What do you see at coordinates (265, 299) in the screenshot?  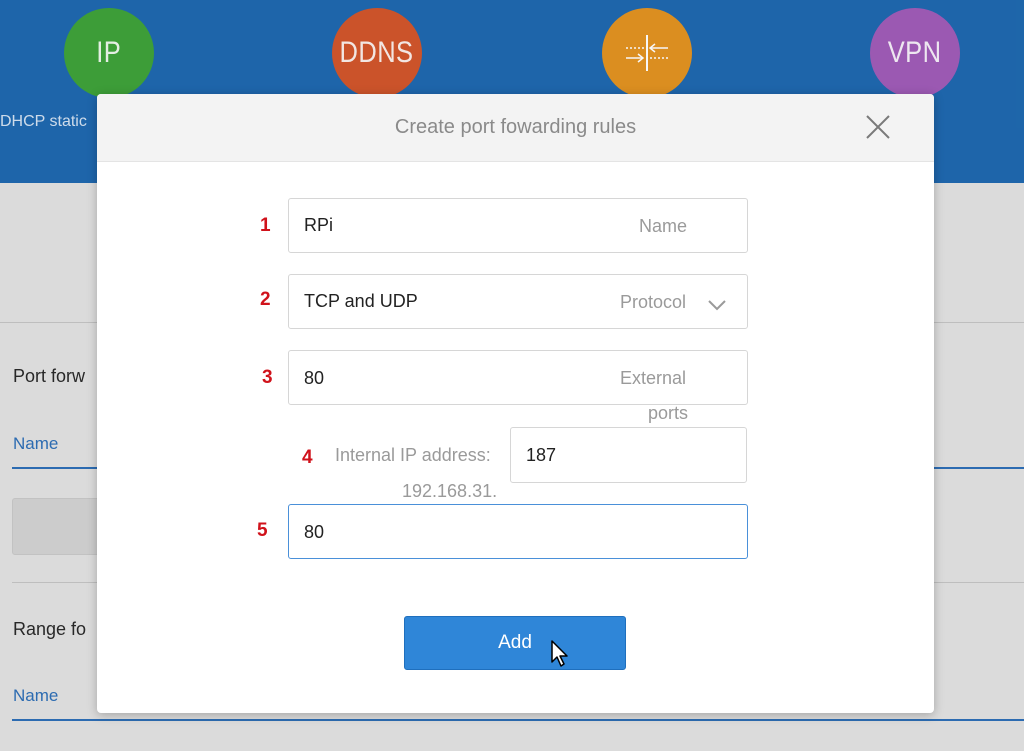 I see `step-number-2: 2` at bounding box center [265, 299].